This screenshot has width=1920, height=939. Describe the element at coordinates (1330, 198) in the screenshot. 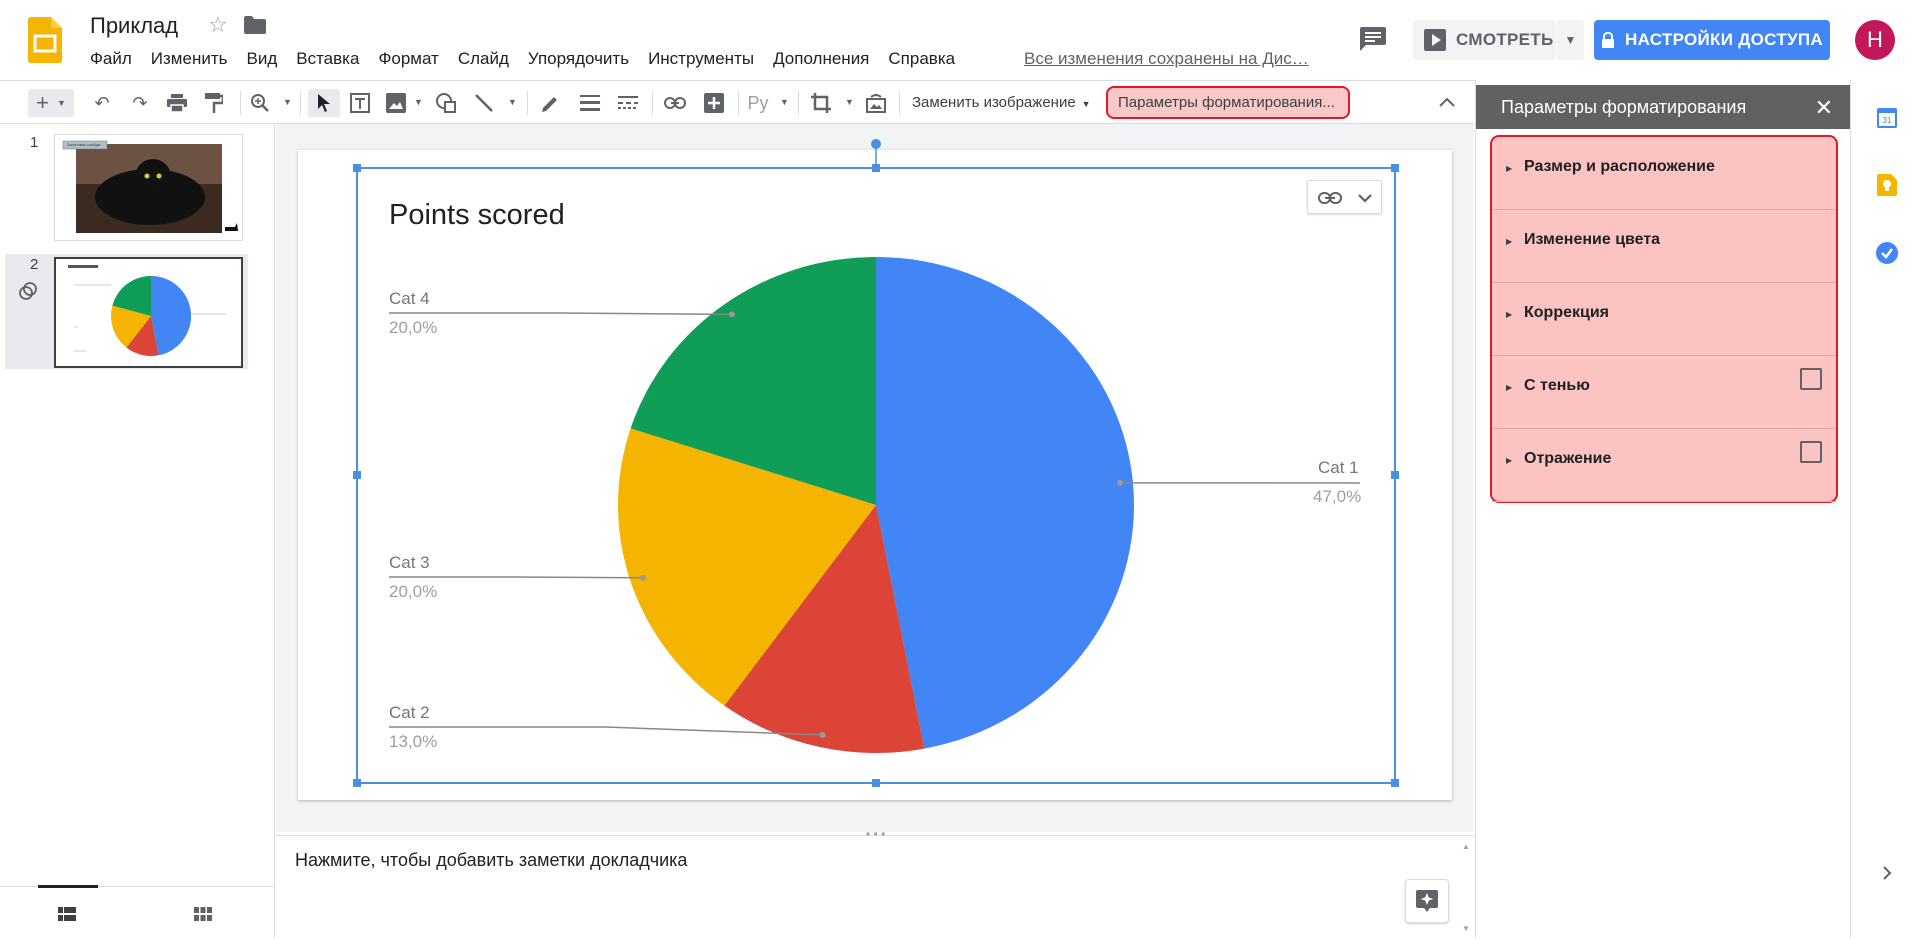

I see `link-icon` at that location.